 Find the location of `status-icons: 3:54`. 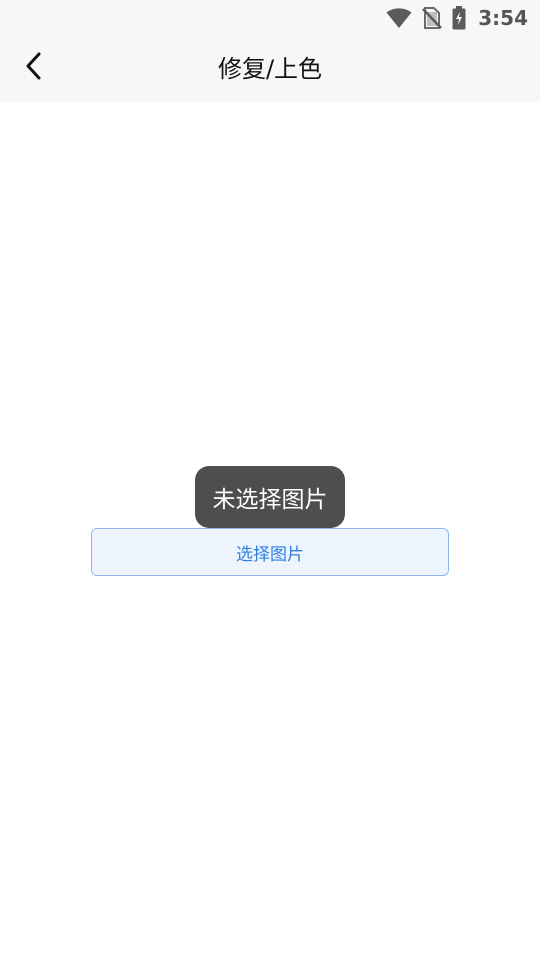

status-icons: 3:54 is located at coordinates (457, 18).